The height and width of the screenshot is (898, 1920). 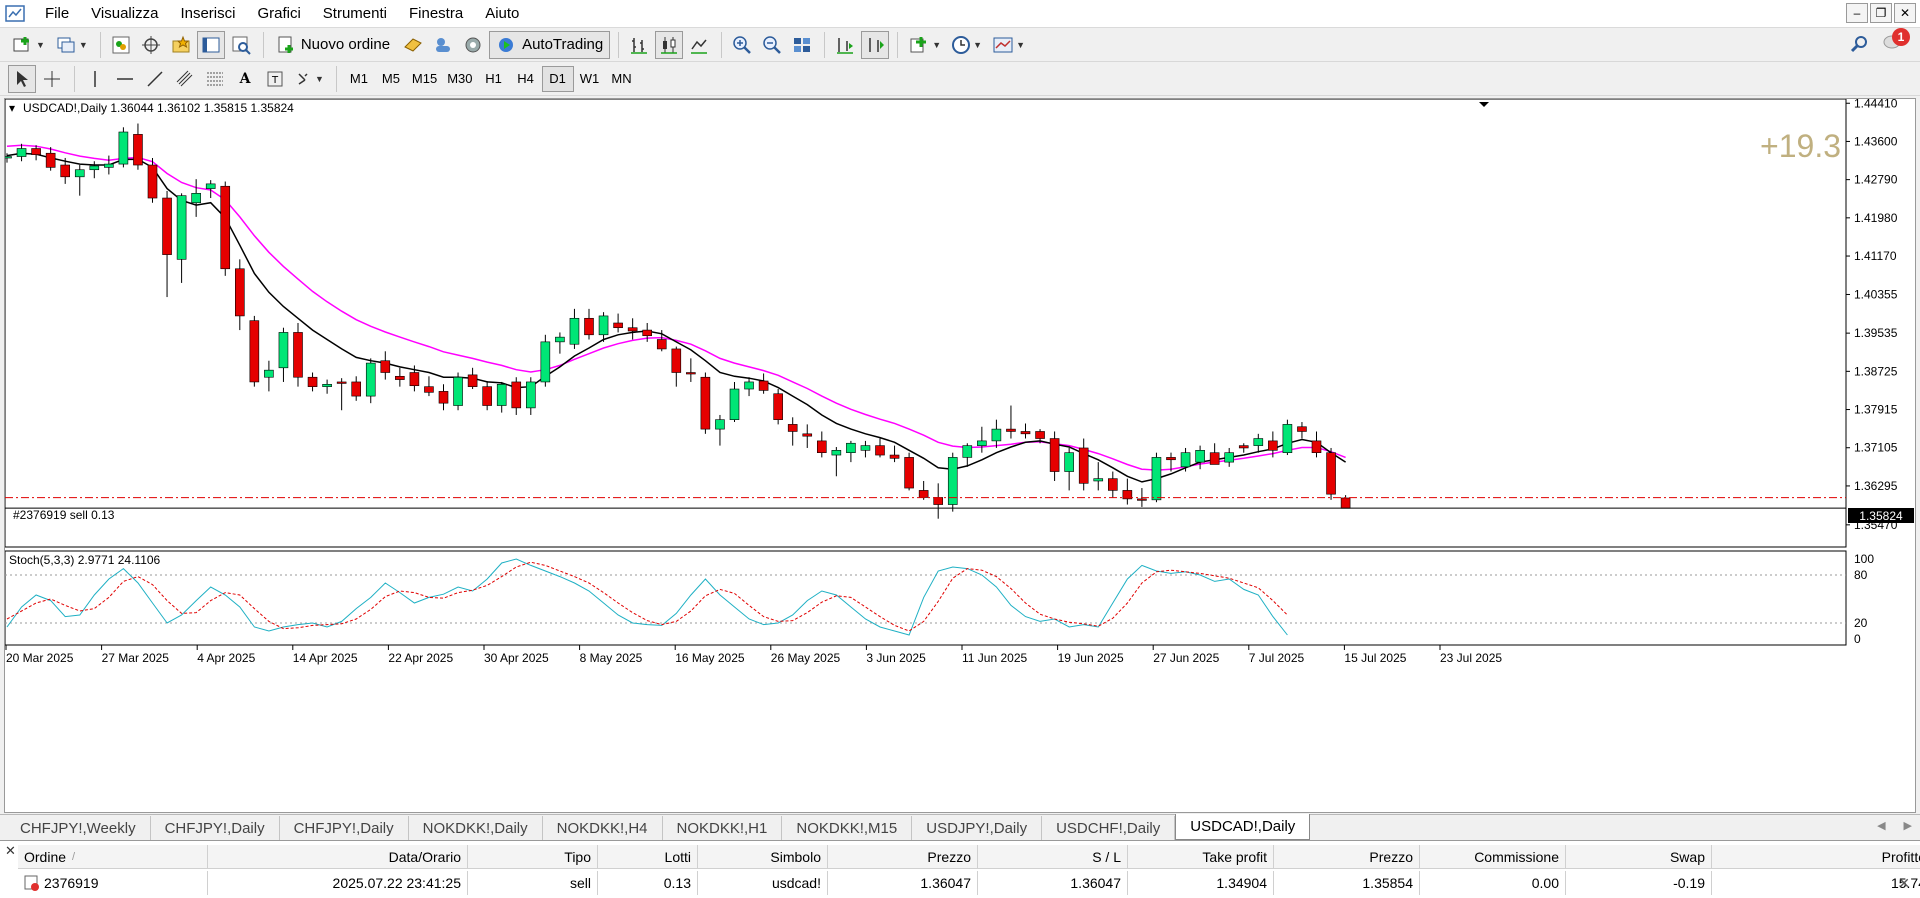 I want to click on menu-charts: Grafici, so click(x=278, y=14).